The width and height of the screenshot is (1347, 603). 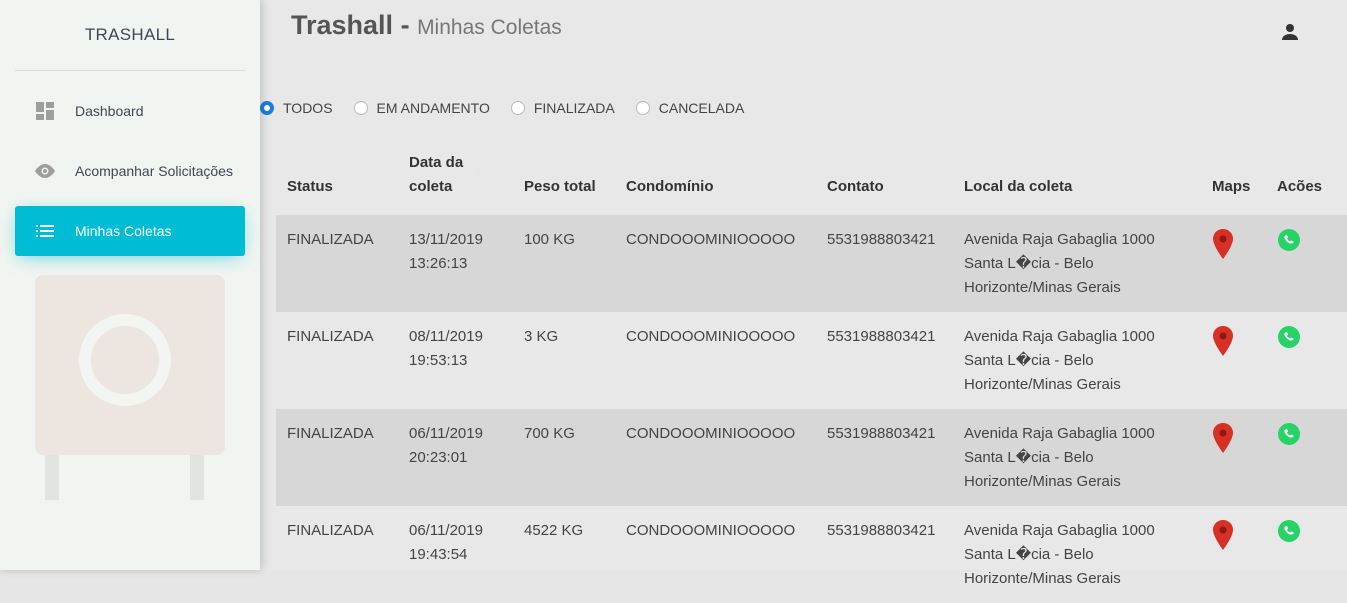 I want to click on person-icon, so click(x=1290, y=32).